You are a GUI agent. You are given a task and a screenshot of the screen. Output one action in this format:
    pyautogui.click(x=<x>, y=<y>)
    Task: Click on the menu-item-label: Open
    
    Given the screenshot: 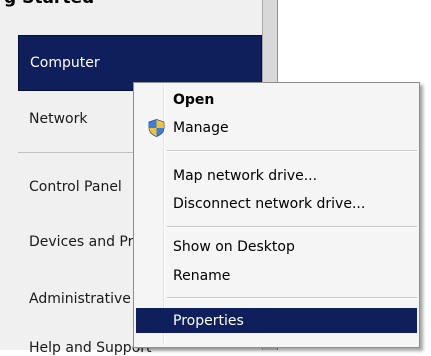 What is the action you would take?
    pyautogui.click(x=194, y=99)
    